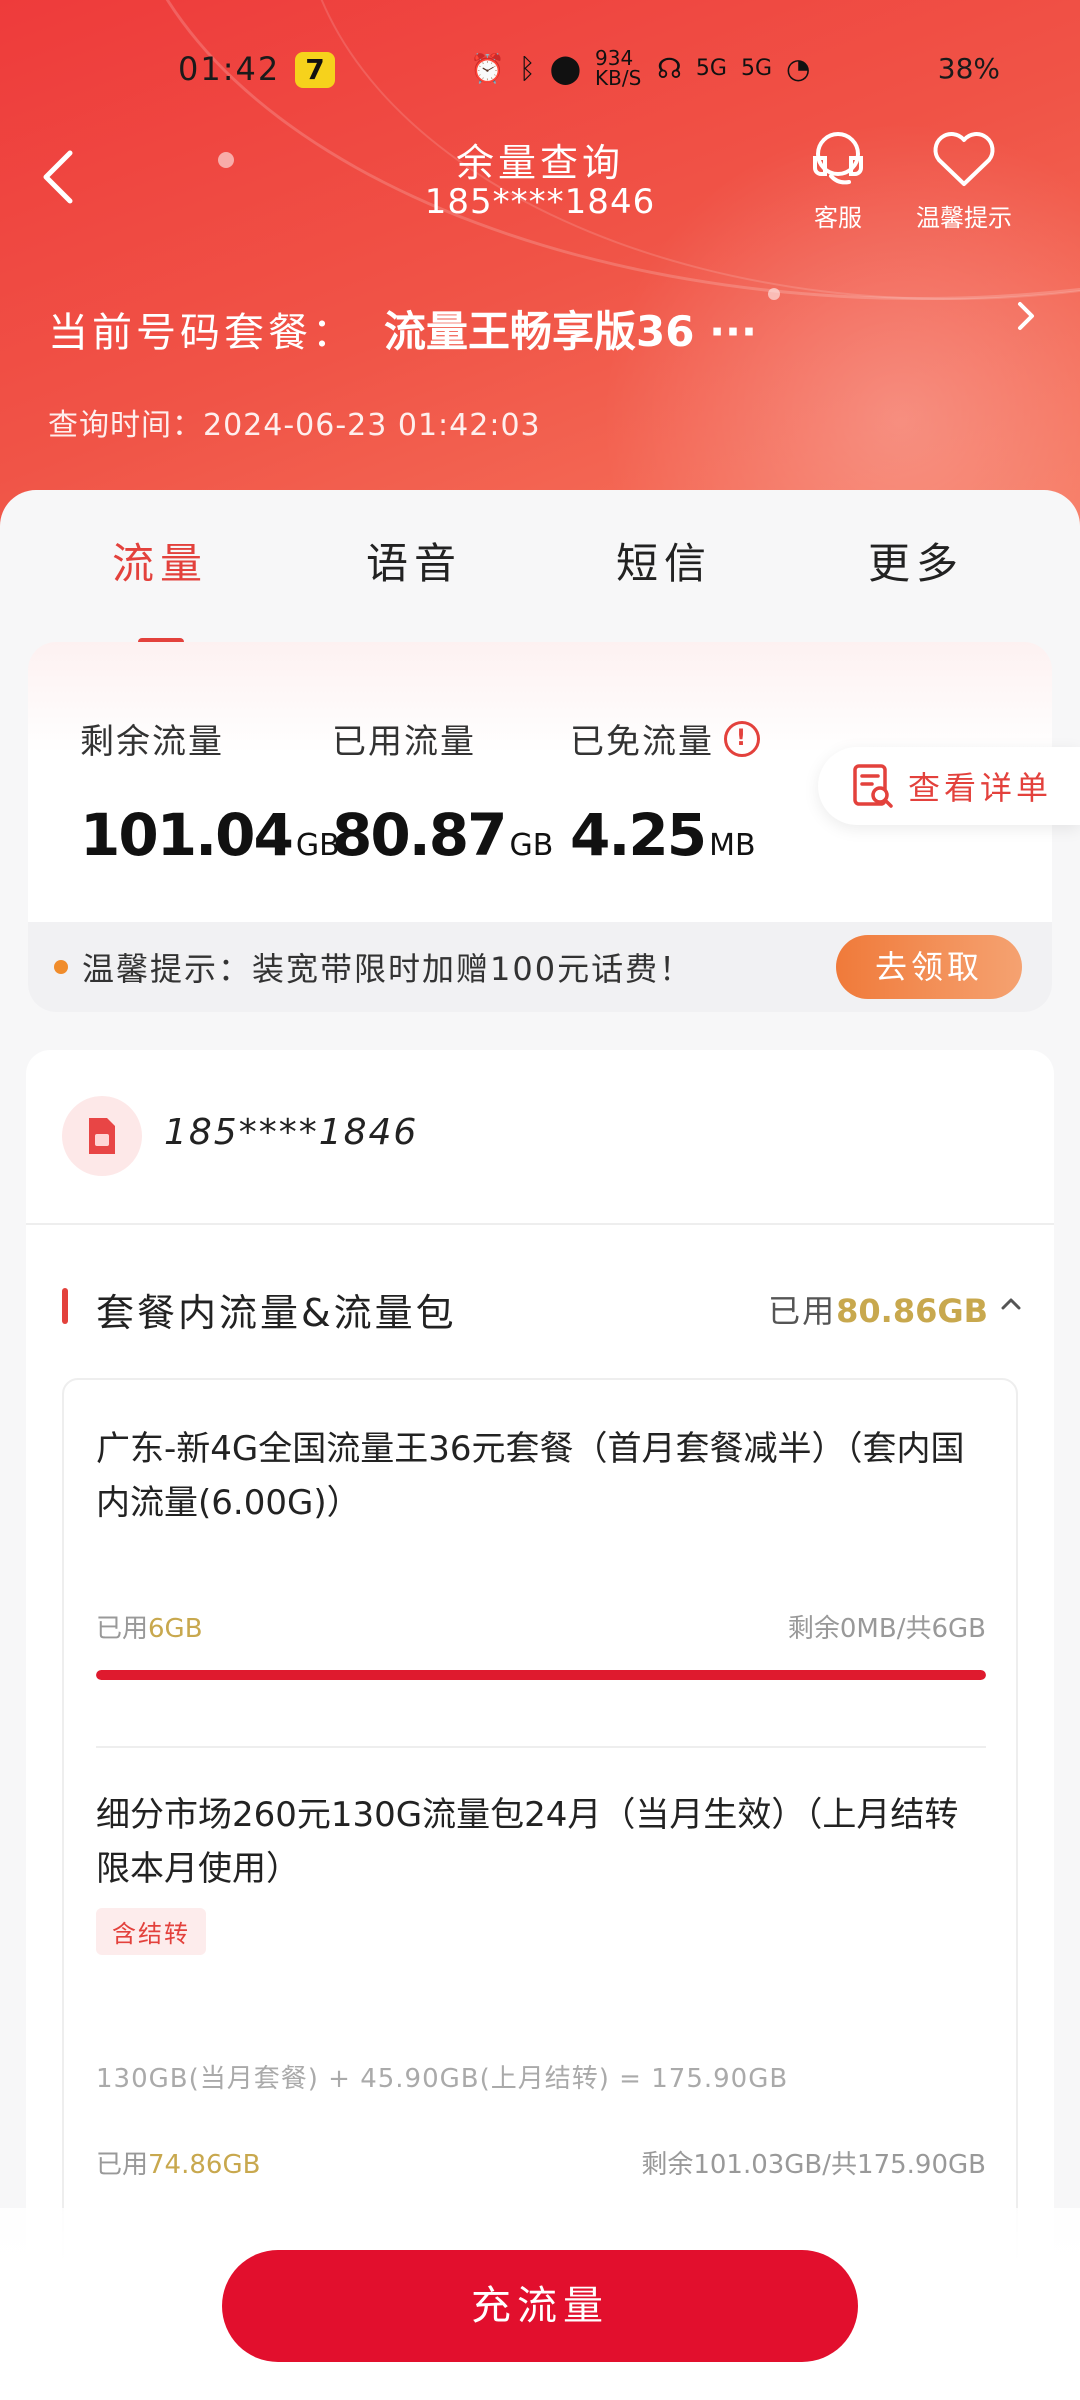  What do you see at coordinates (873, 786) in the screenshot?
I see `document-search-icon` at bounding box center [873, 786].